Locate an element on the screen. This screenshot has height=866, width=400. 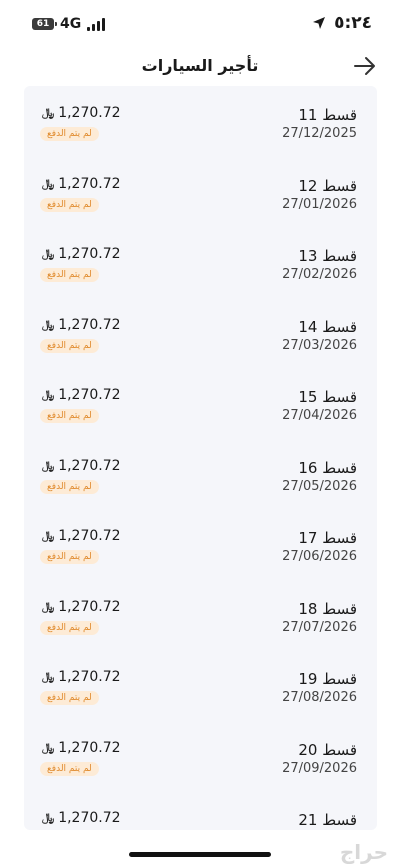
clock: ٥:٢٤ is located at coordinates (353, 23).